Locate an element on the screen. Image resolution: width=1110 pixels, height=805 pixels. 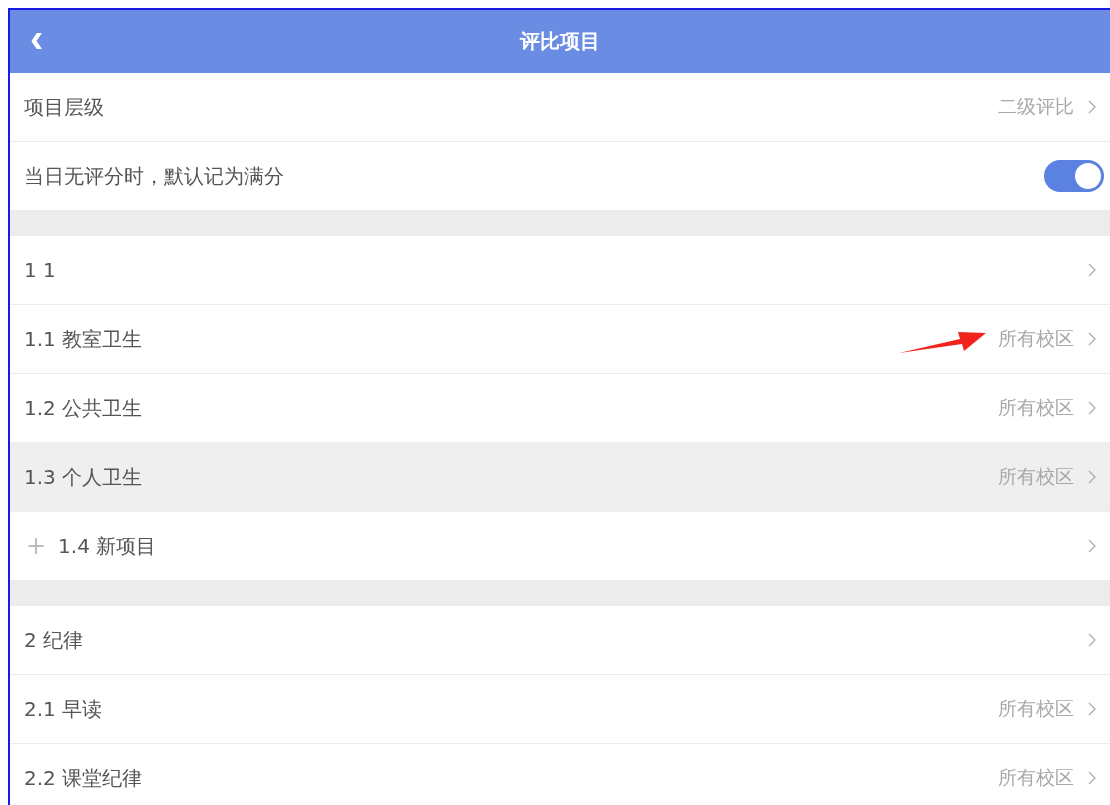
row-label: 2.1 早读 is located at coordinates (64, 709).